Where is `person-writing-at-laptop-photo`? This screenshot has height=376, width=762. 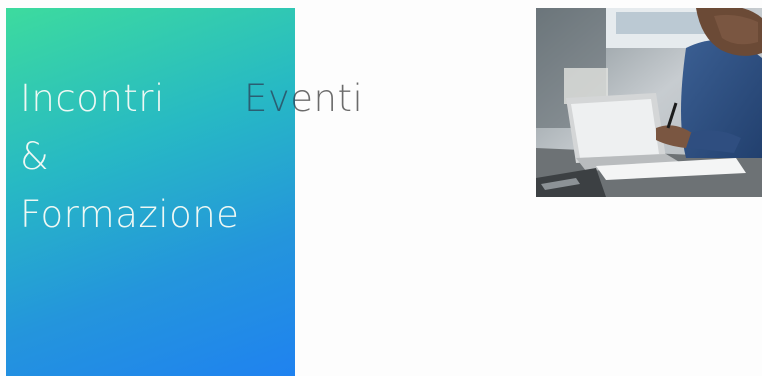 person-writing-at-laptop-photo is located at coordinates (649, 102).